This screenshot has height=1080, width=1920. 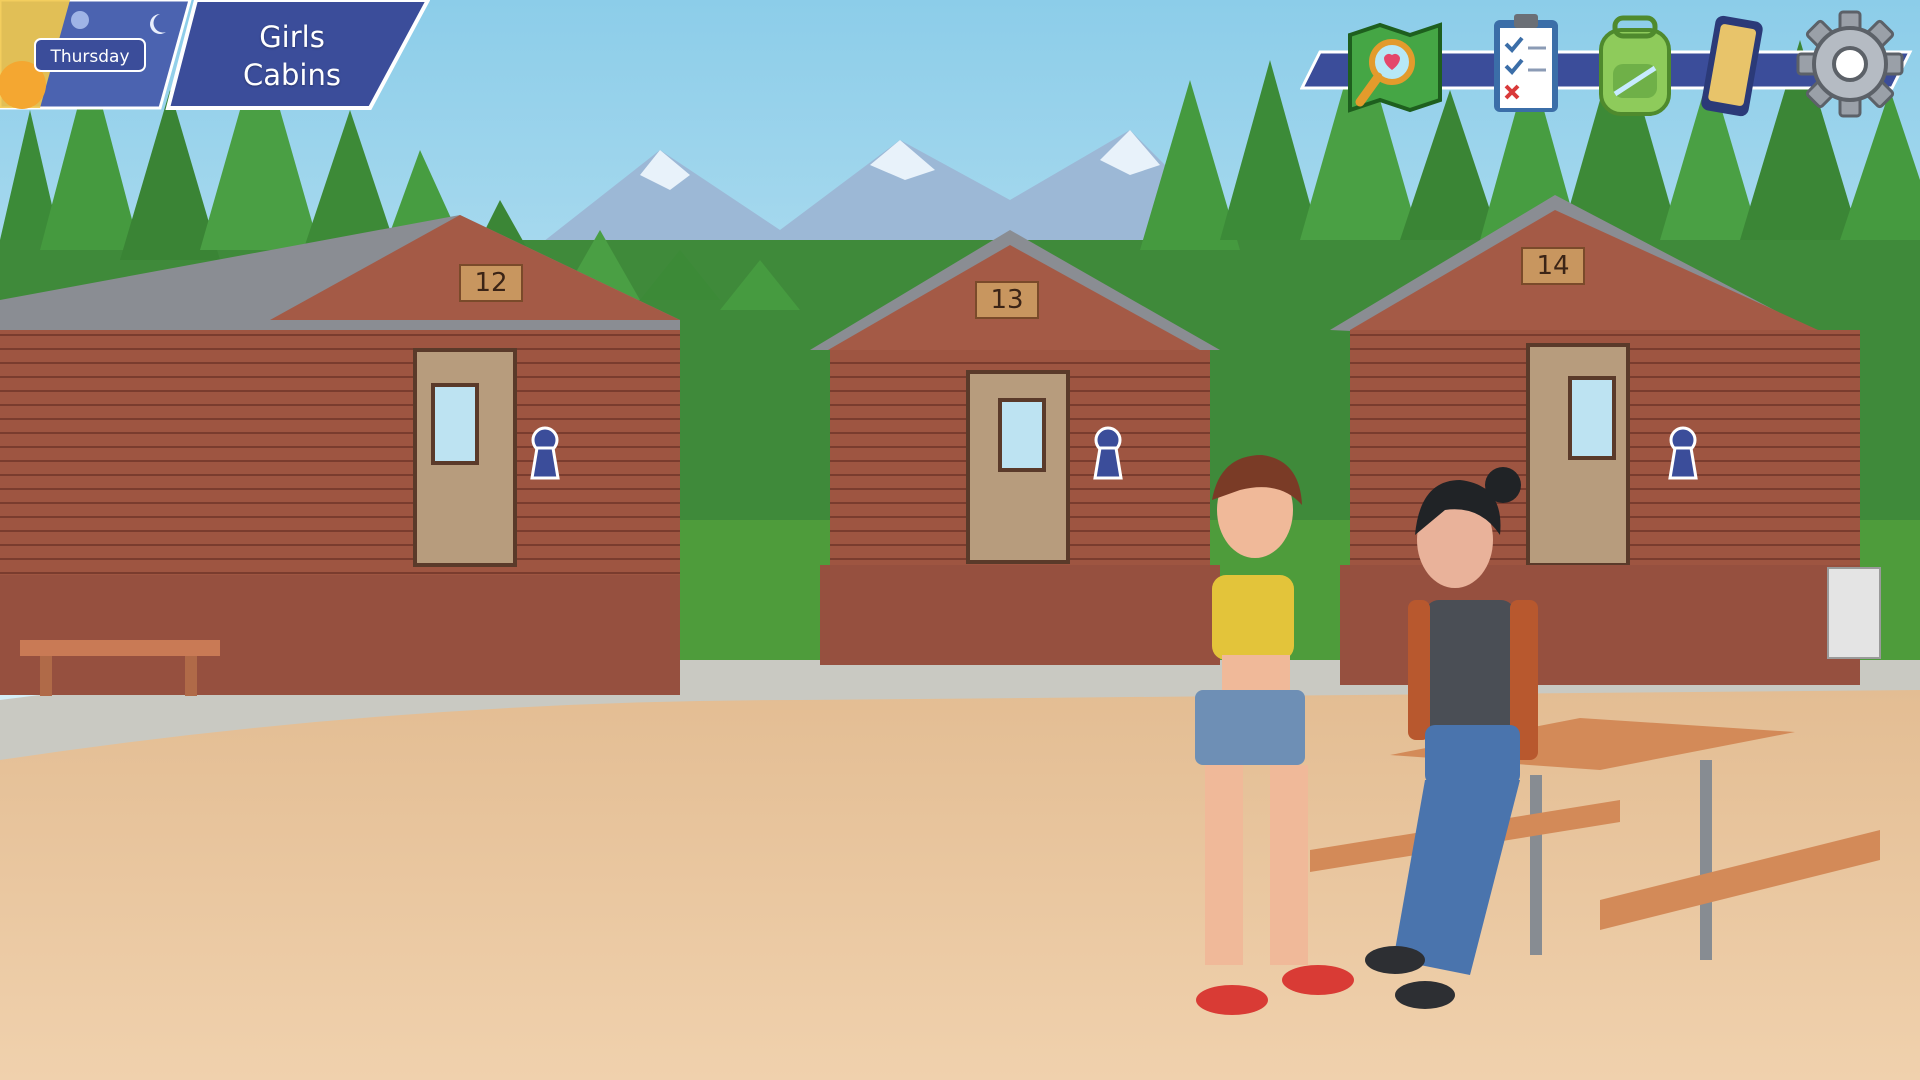 I want to click on backpack-icon, so click(x=1635, y=66).